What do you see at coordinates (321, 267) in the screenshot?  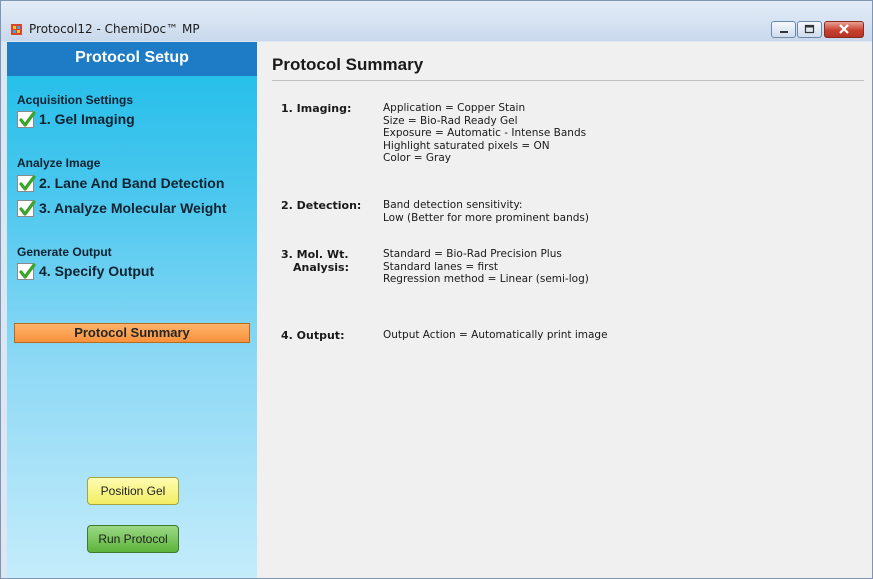 I see `label-line-2: Analysis:` at bounding box center [321, 267].